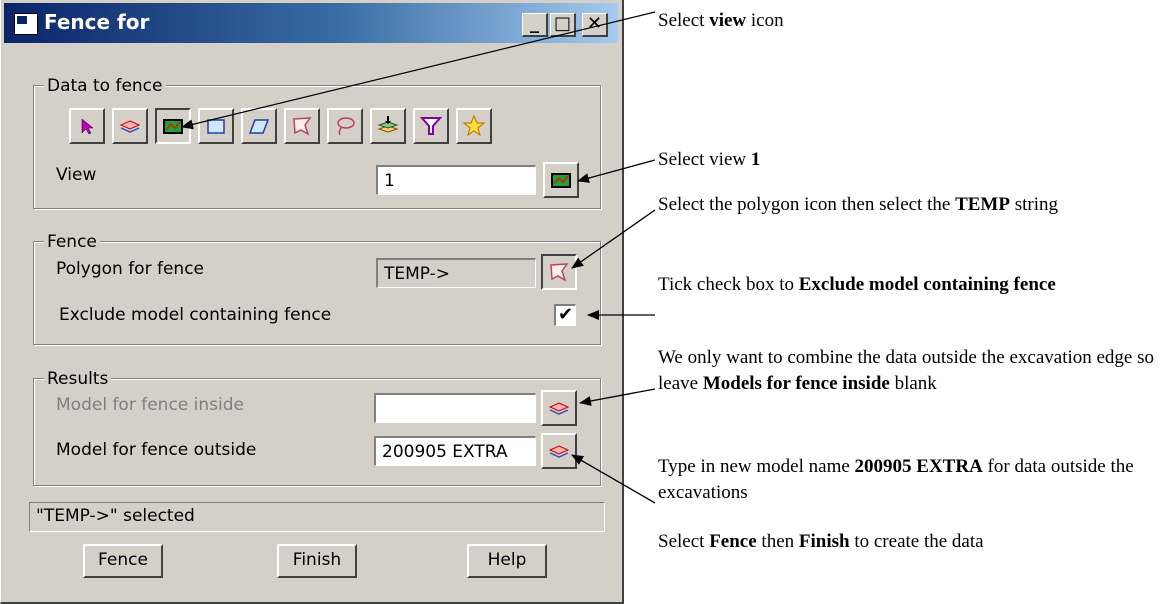 This screenshot has width=1160, height=604. I want to click on arrow-polygon-button, so click(613, 239).